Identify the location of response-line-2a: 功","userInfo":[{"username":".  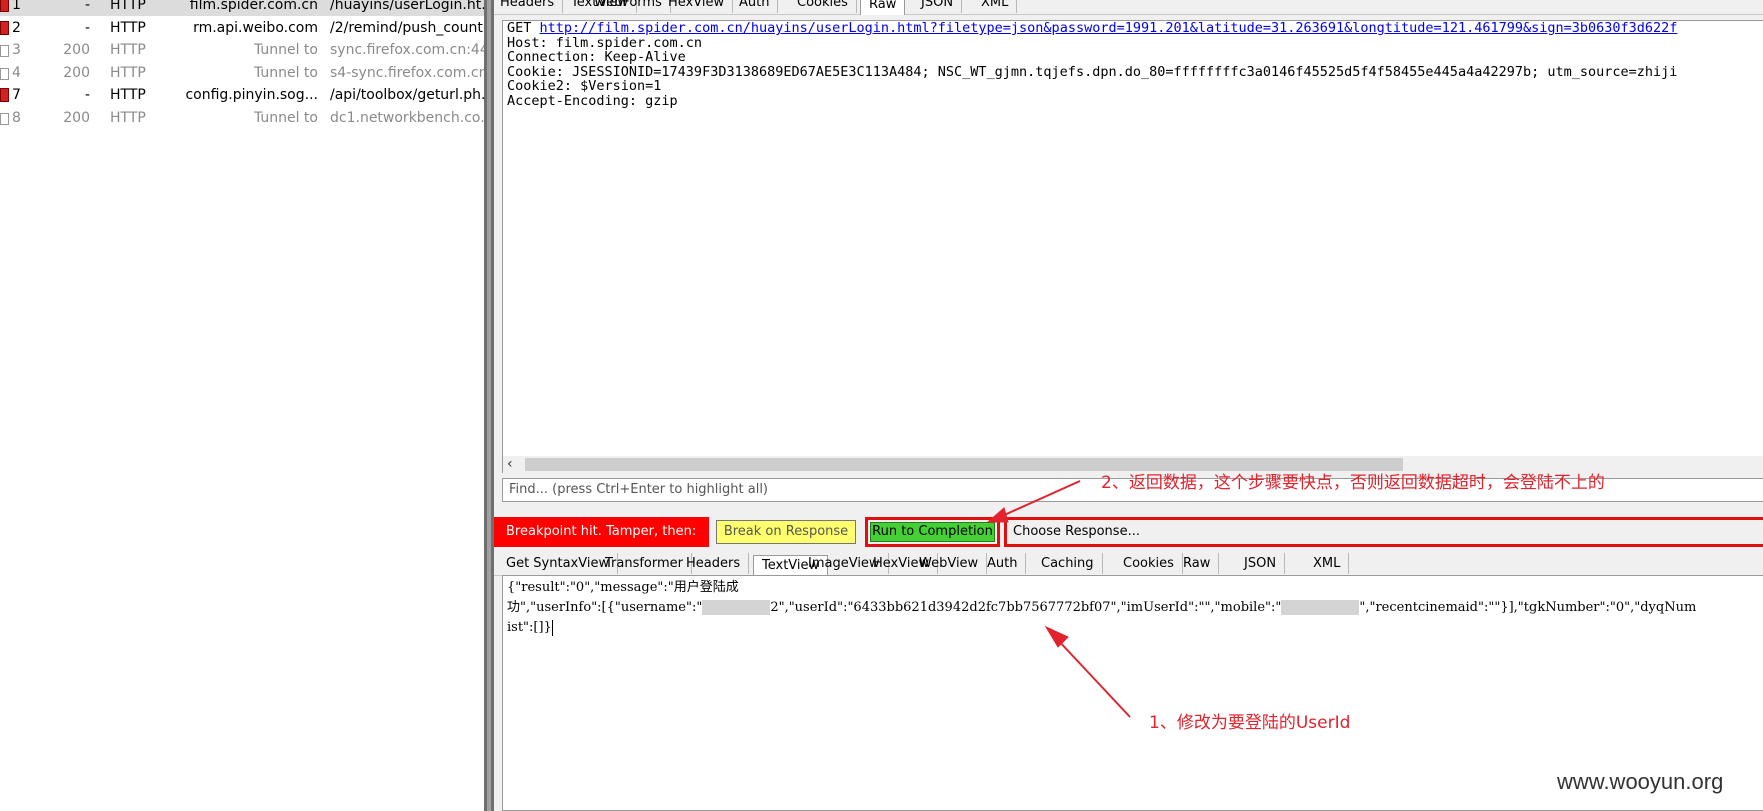
(605, 607).